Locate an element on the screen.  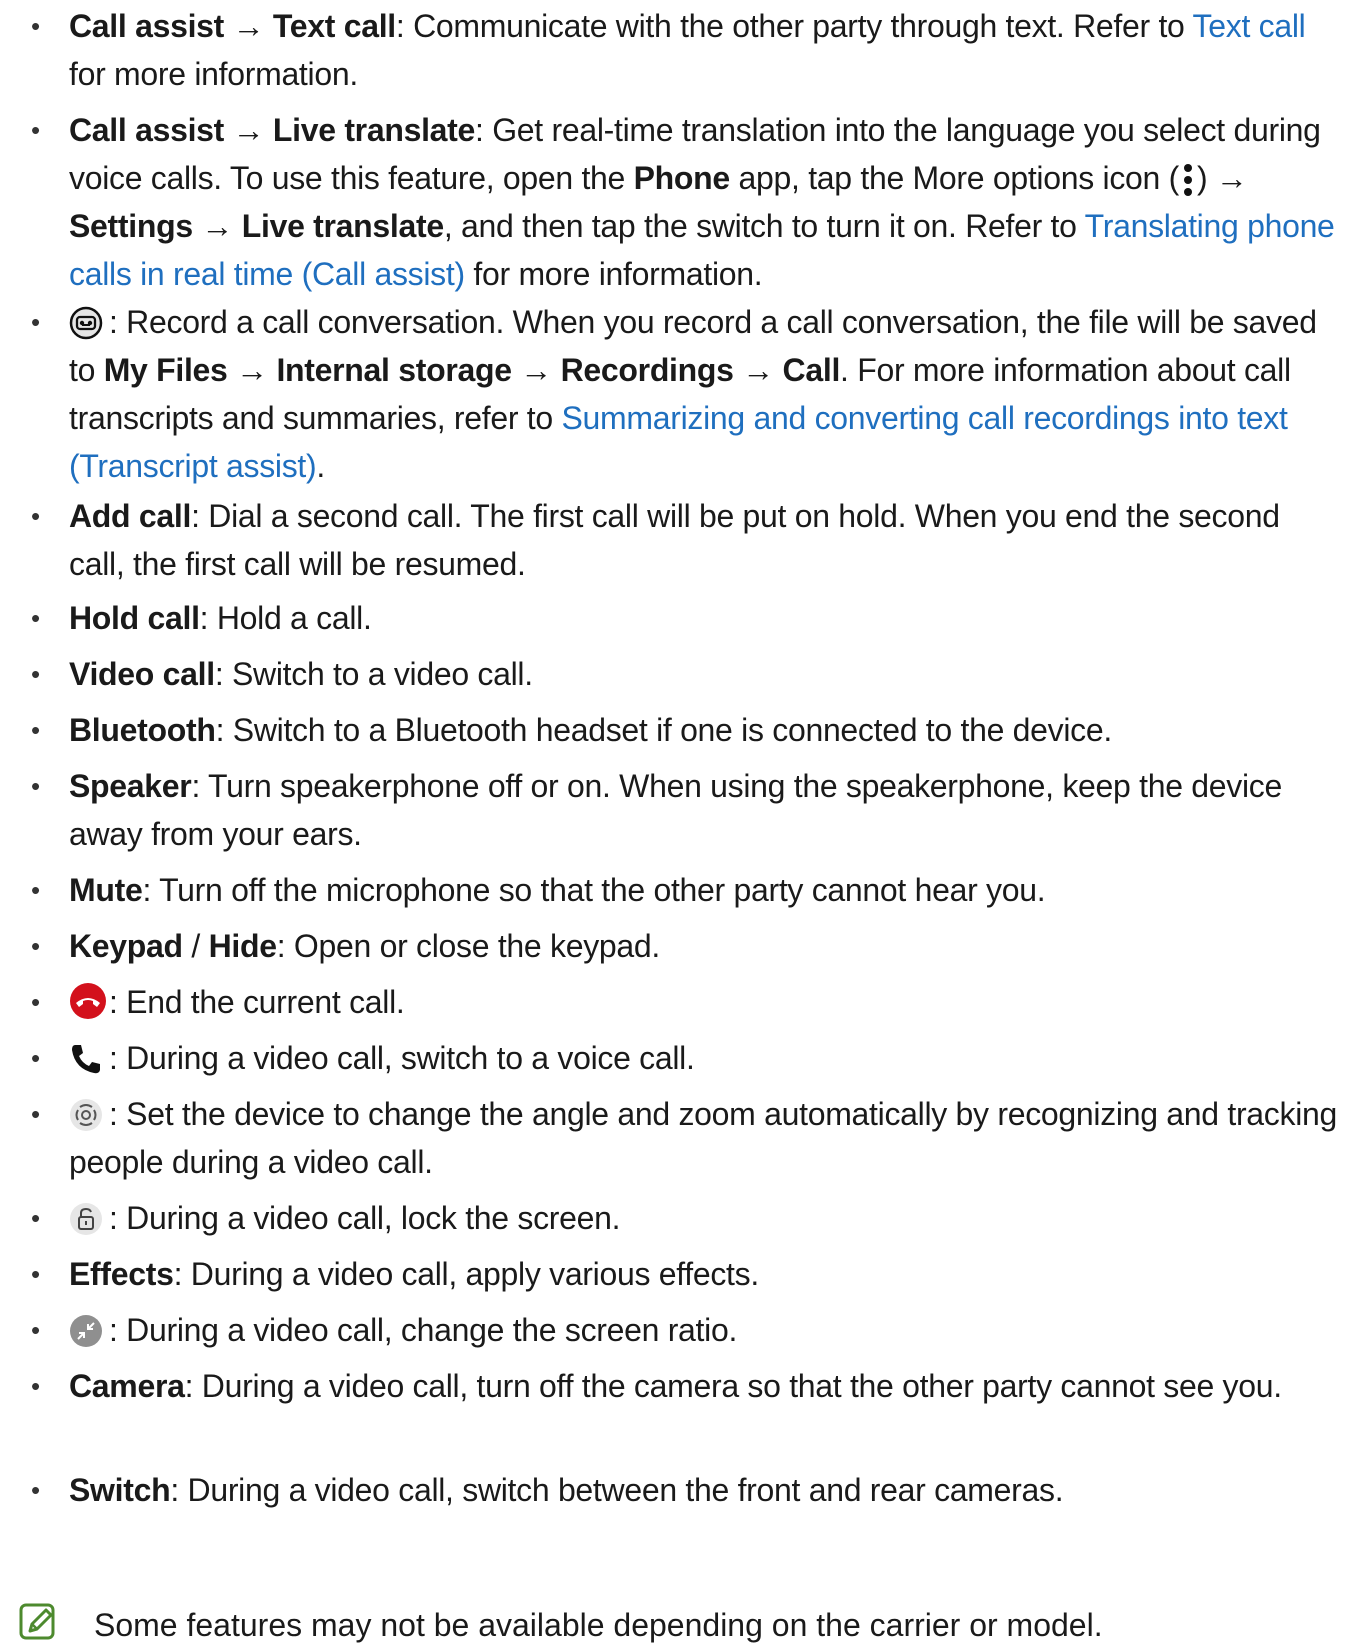
term-label: Bluetooth is located at coordinates (142, 730).